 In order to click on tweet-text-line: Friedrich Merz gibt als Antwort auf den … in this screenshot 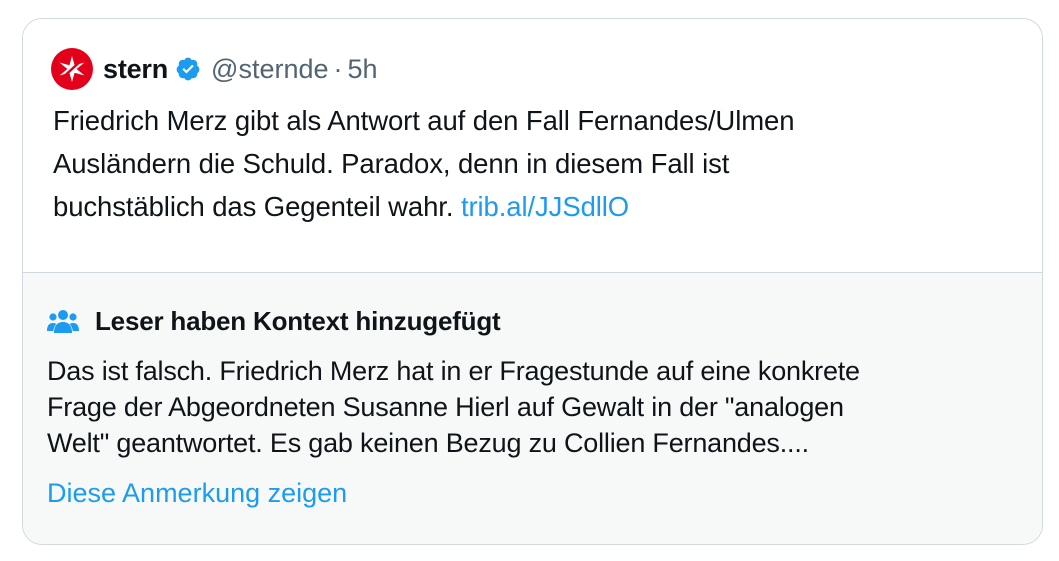, I will do `click(424, 120)`.